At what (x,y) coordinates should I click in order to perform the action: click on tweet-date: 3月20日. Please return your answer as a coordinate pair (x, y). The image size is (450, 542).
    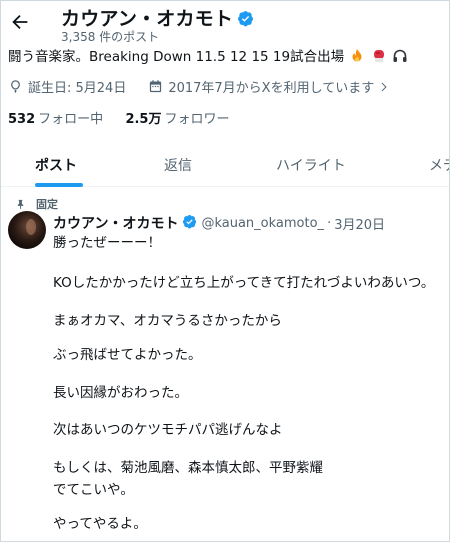
    Looking at the image, I should click on (359, 223).